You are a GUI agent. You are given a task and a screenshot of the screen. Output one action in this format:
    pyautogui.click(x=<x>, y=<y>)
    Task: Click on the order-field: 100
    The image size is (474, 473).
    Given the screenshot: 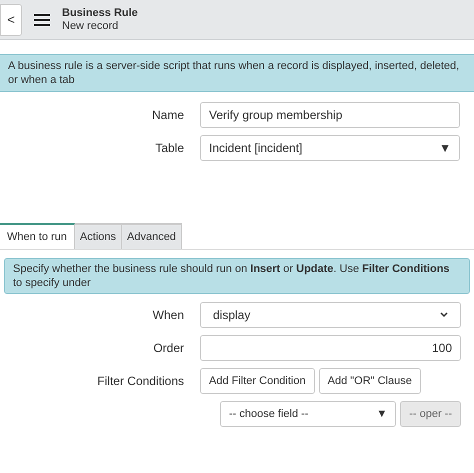 What is the action you would take?
    pyautogui.click(x=330, y=348)
    